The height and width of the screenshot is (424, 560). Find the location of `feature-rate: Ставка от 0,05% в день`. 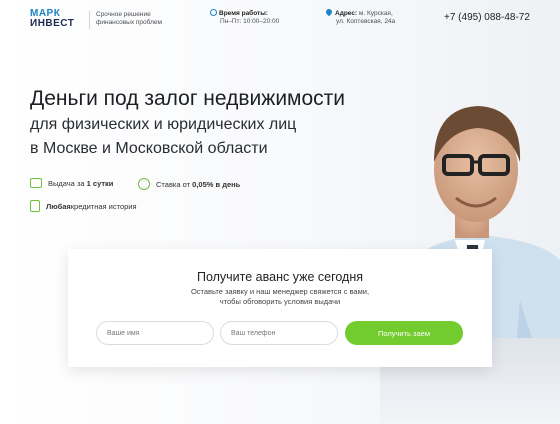

feature-rate: Ставка от 0,05% в день is located at coordinates (189, 184).